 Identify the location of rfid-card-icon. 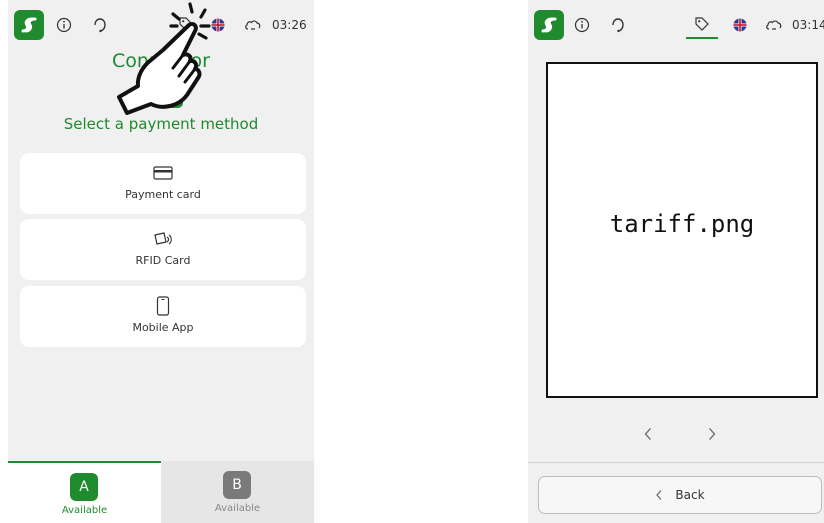
(163, 239).